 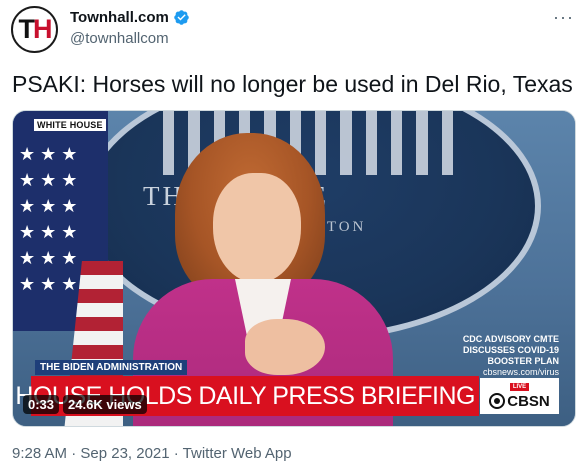 What do you see at coordinates (119, 17) in the screenshot?
I see `display-name: Townhall.com` at bounding box center [119, 17].